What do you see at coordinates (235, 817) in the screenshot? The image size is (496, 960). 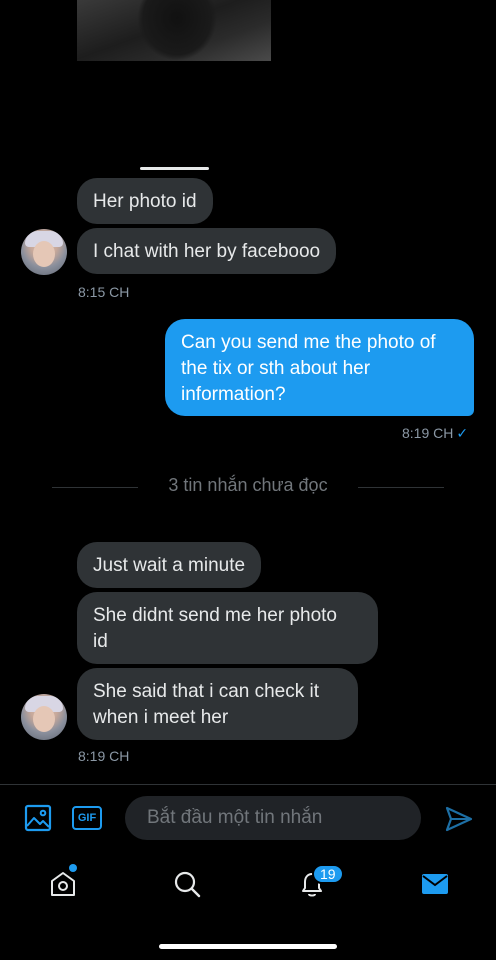 I see `message-placeholder: Bắt đầu một tin nhắn` at bounding box center [235, 817].